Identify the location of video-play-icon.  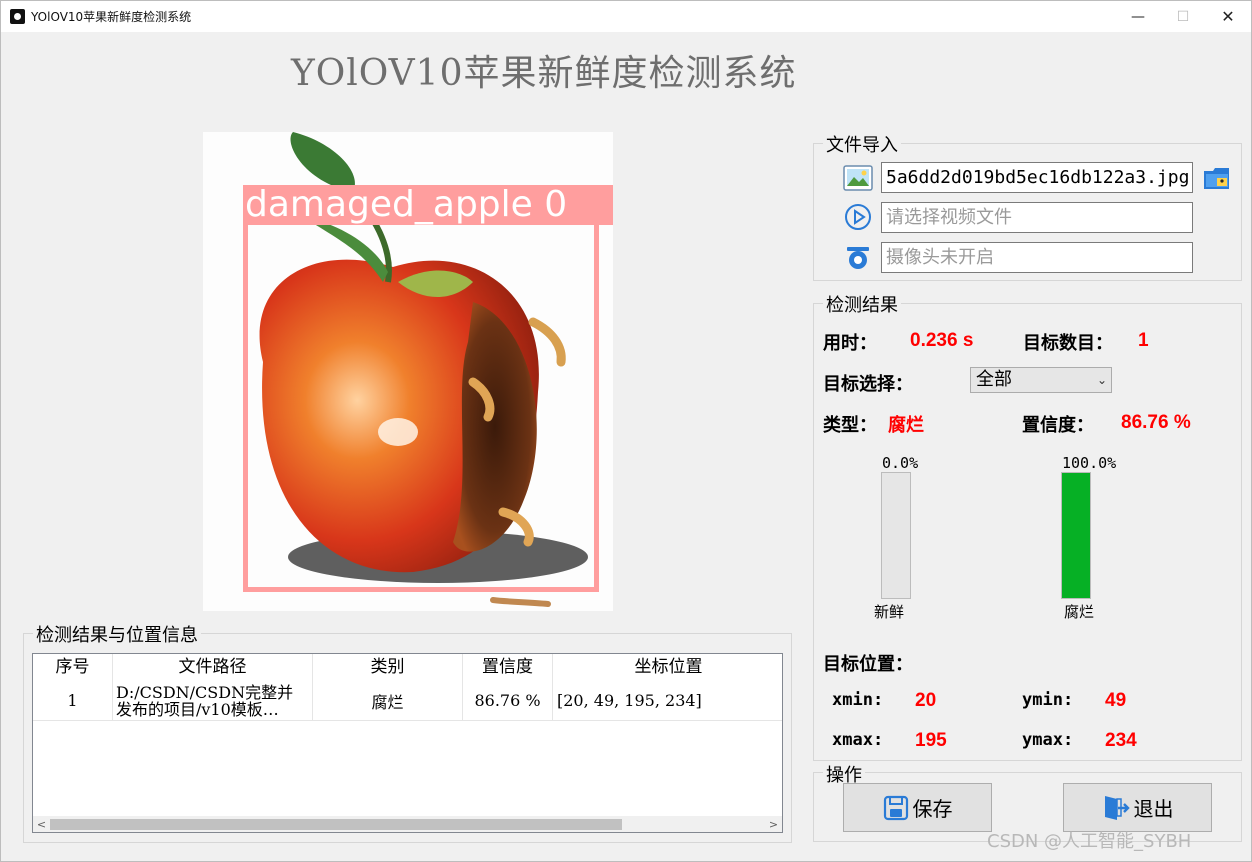
(858, 217).